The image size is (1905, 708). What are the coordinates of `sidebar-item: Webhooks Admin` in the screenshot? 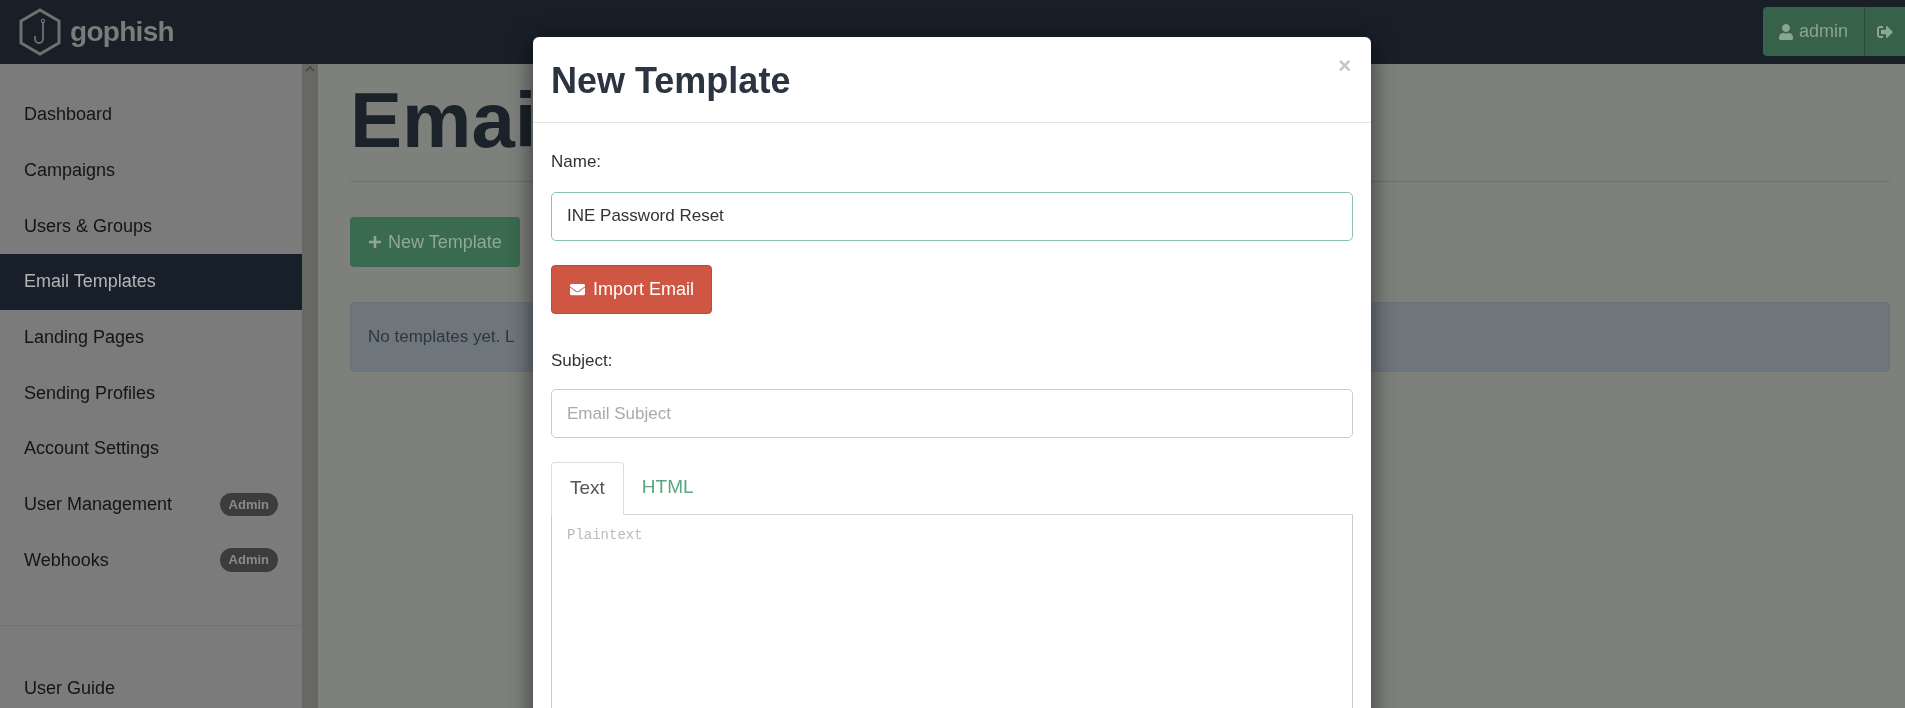 It's located at (151, 560).